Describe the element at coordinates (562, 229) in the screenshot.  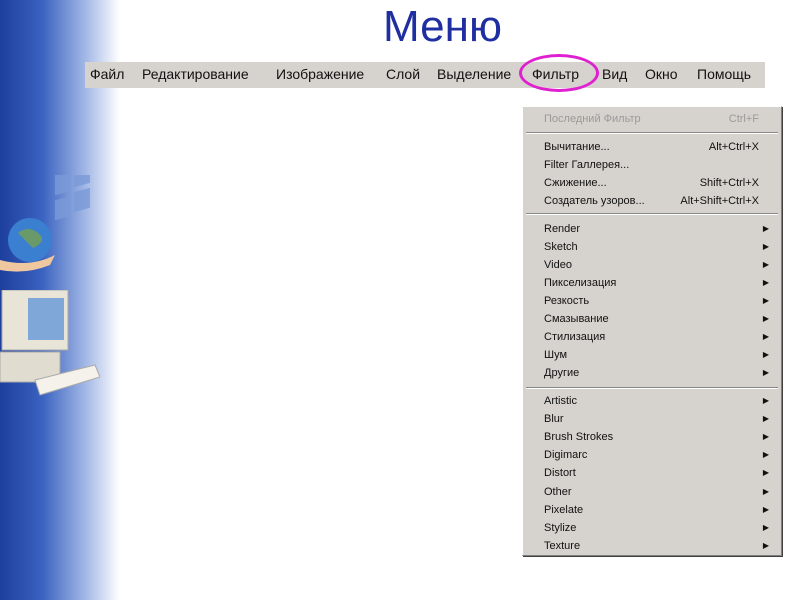
I see `menu-item-label: Render` at that location.